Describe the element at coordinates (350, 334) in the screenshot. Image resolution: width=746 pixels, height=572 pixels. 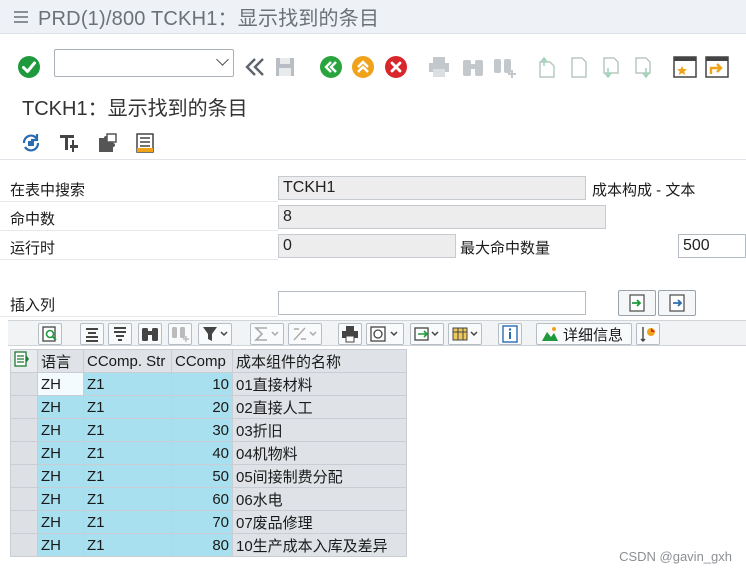
I see `print-list-button` at that location.